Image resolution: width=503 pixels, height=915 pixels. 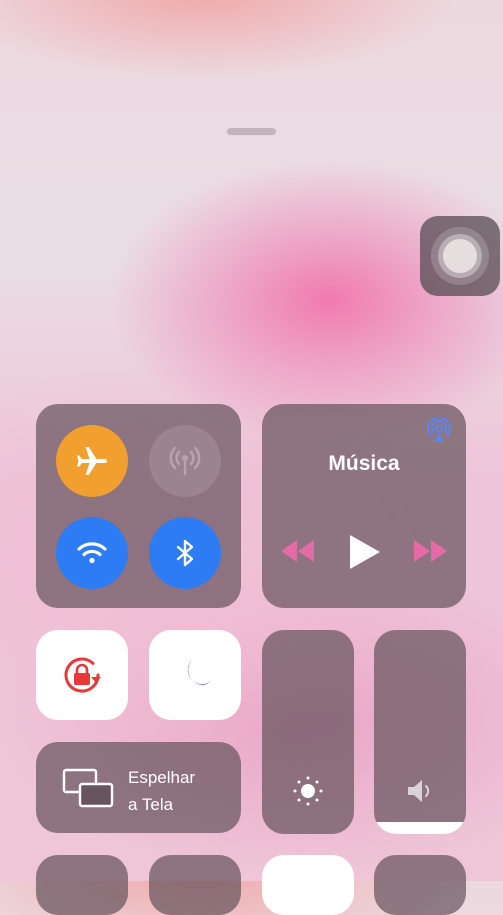 What do you see at coordinates (364, 463) in the screenshot?
I see `music-title: Música` at bounding box center [364, 463].